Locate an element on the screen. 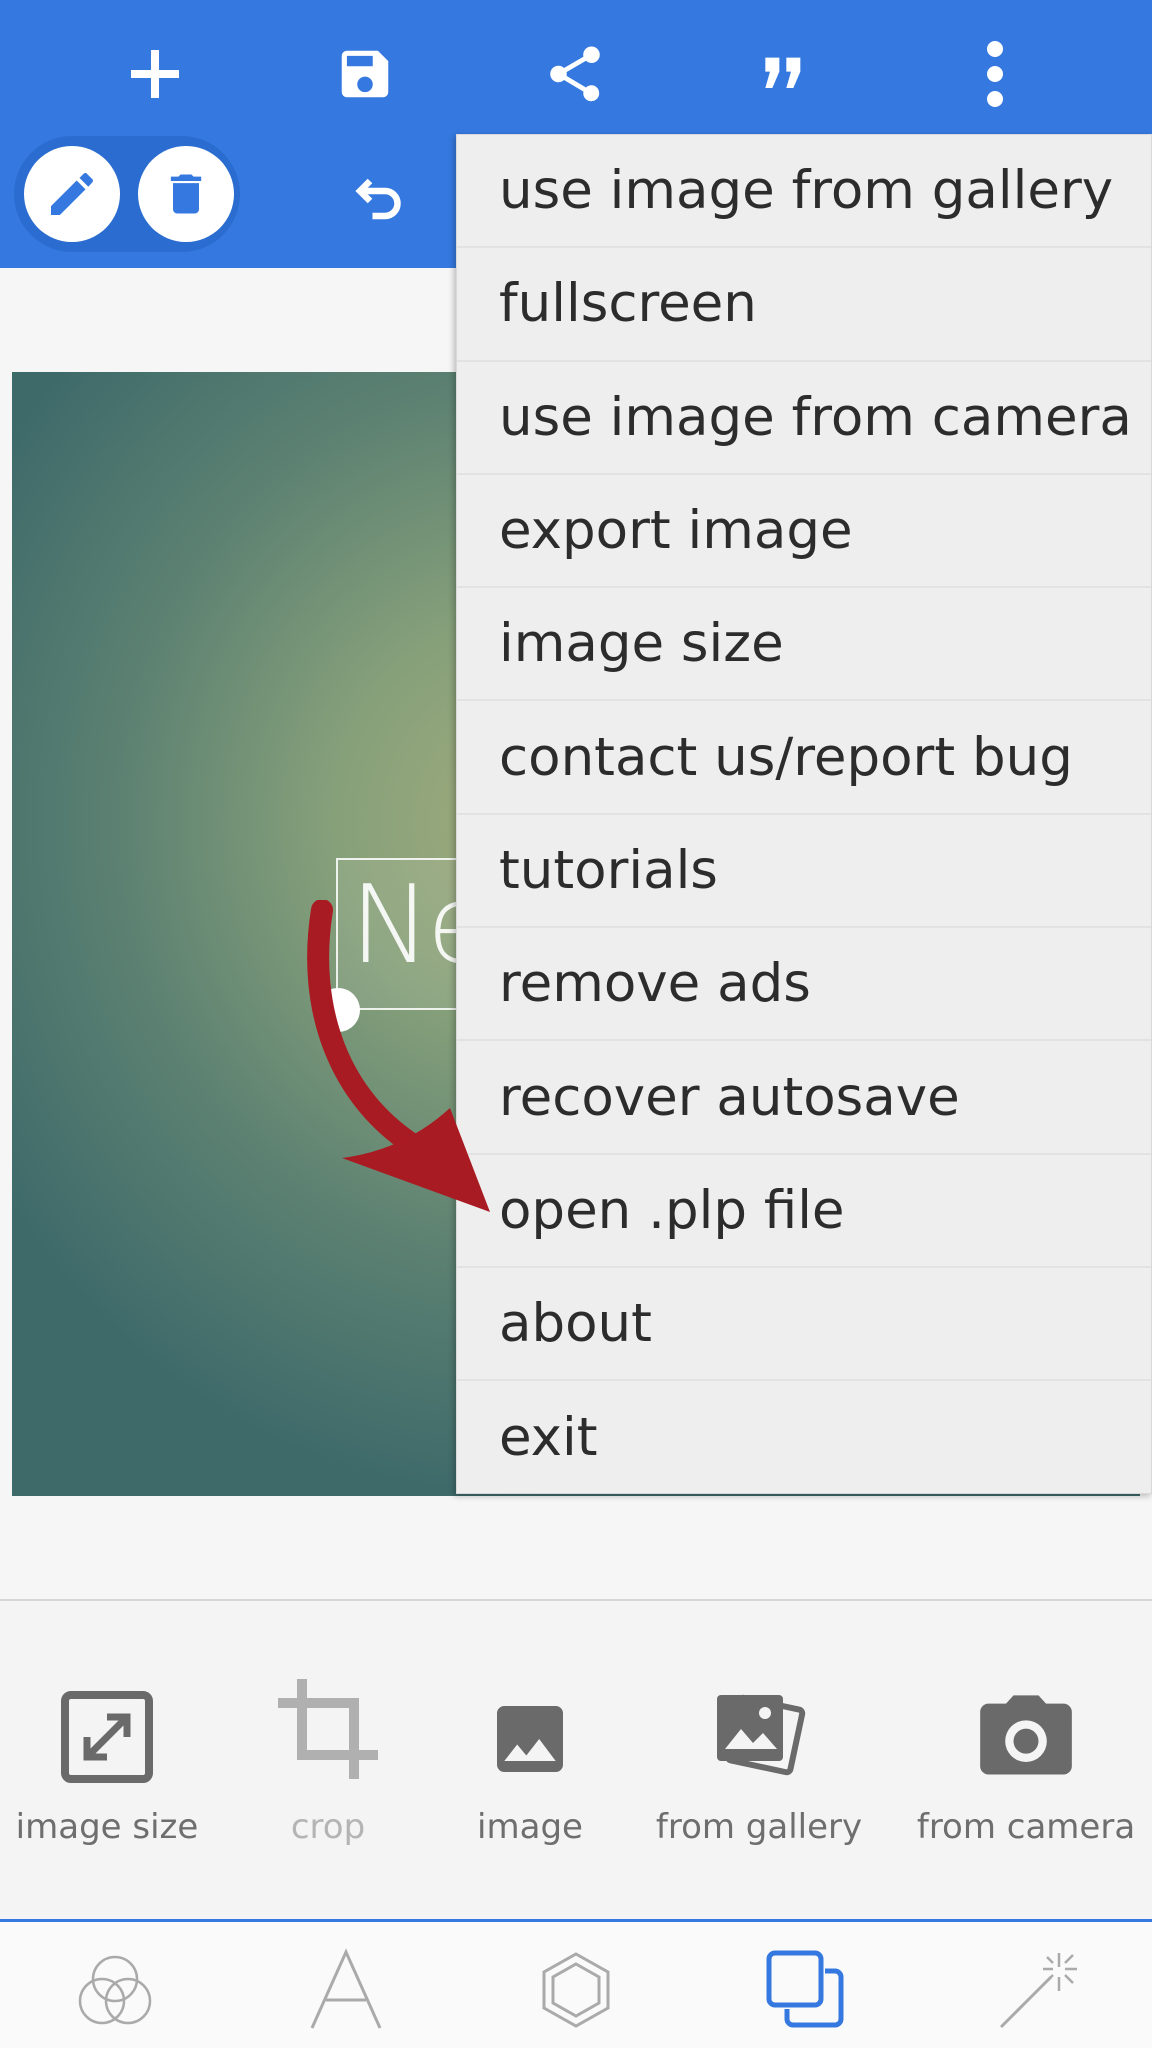 The width and height of the screenshot is (1152, 2048). bottom-navigation is located at coordinates (576, 1985).